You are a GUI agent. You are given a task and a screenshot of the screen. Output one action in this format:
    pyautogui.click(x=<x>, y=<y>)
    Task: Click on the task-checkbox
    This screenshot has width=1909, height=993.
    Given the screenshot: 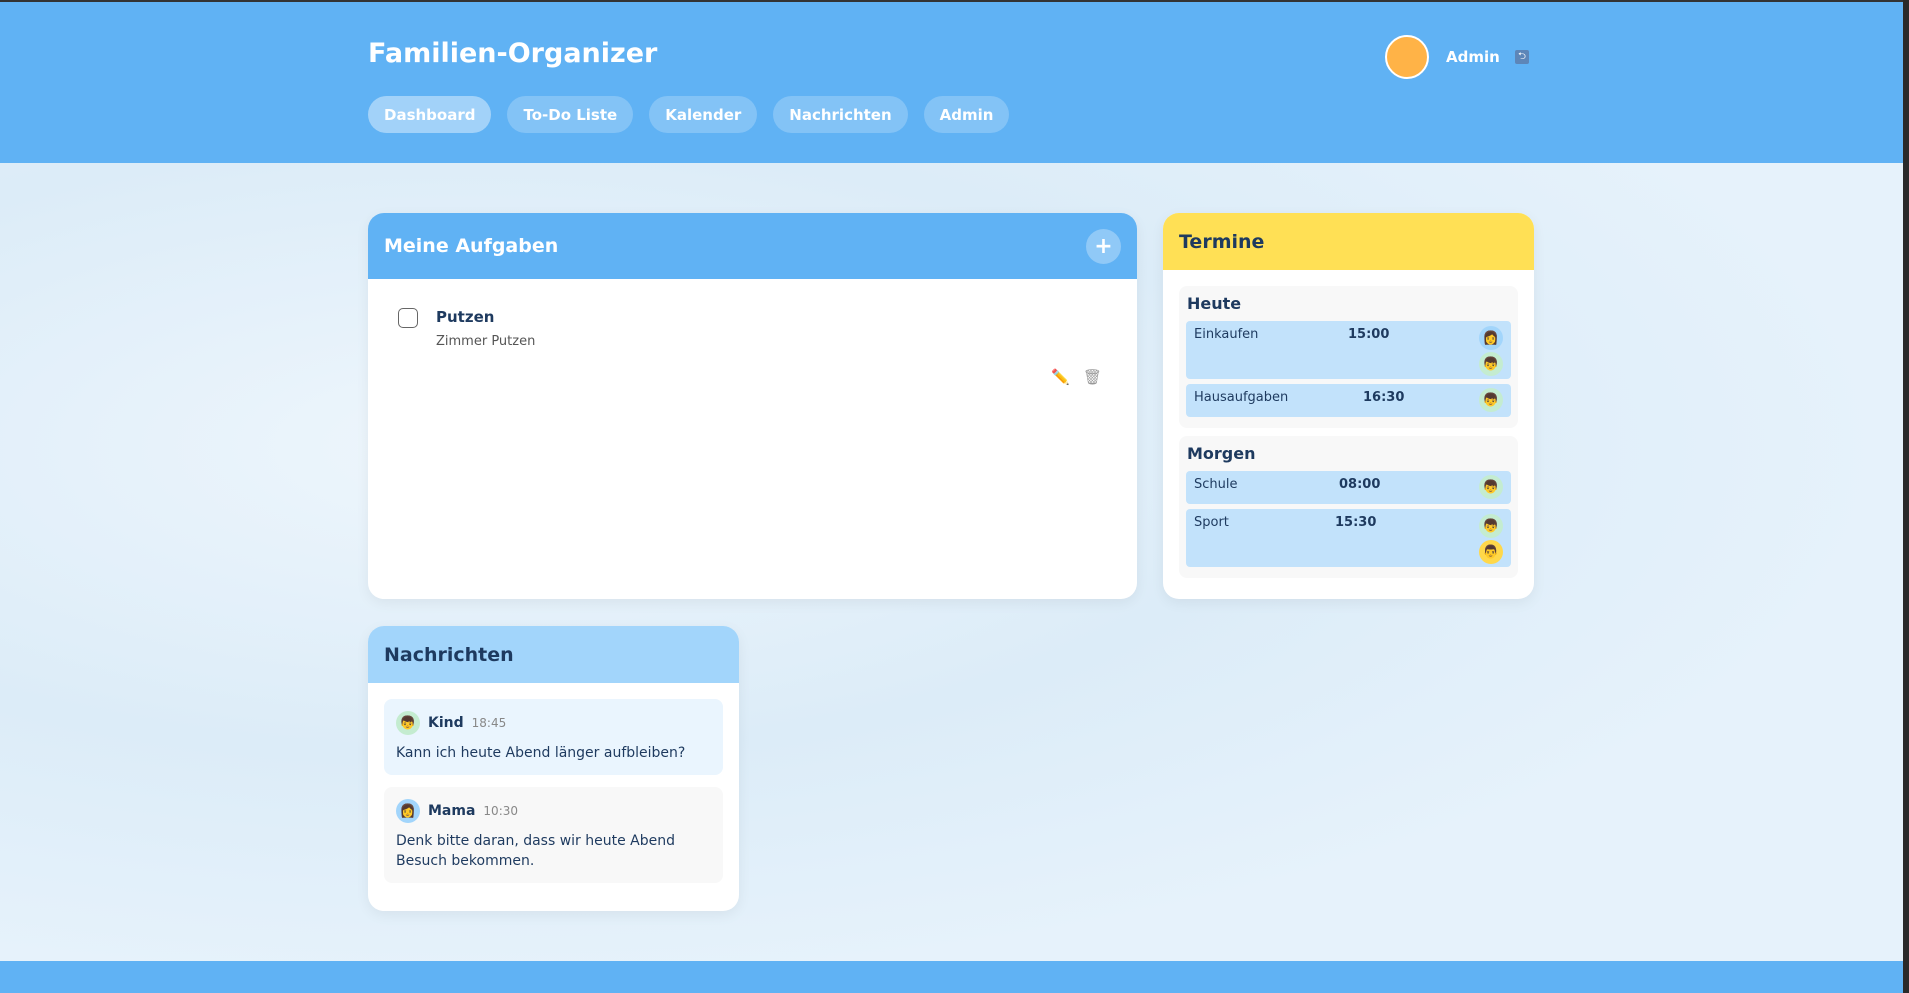 What is the action you would take?
    pyautogui.click(x=408, y=318)
    